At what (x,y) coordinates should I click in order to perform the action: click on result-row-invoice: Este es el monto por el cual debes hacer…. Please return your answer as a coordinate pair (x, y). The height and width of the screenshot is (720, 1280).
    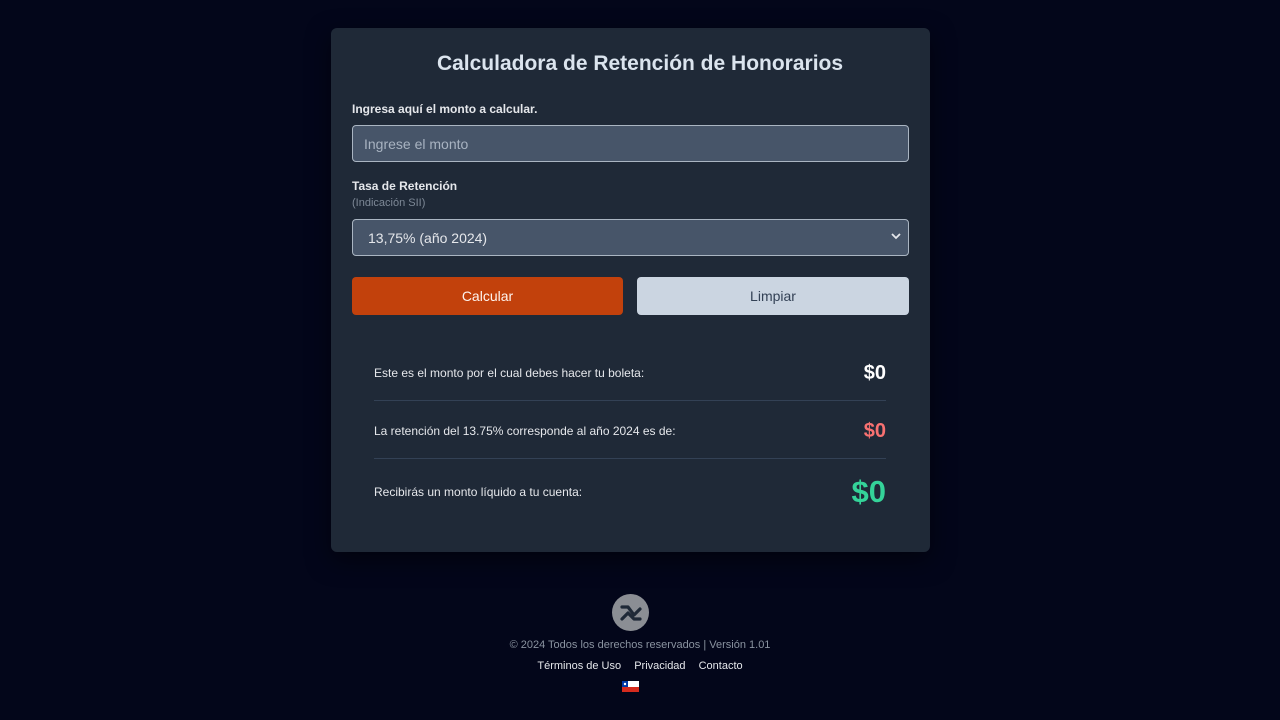
    Looking at the image, I should click on (630, 373).